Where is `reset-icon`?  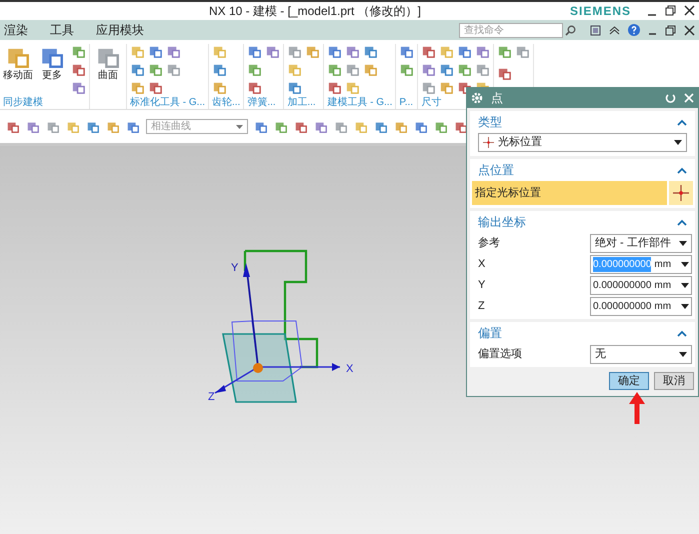
reset-icon is located at coordinates (670, 98).